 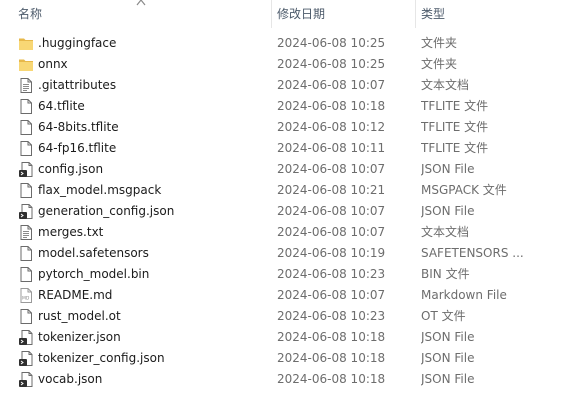 I want to click on file-row: pytorch_model.bin 2024-06-08 10:23 BIN 文件, so click(x=289, y=274).